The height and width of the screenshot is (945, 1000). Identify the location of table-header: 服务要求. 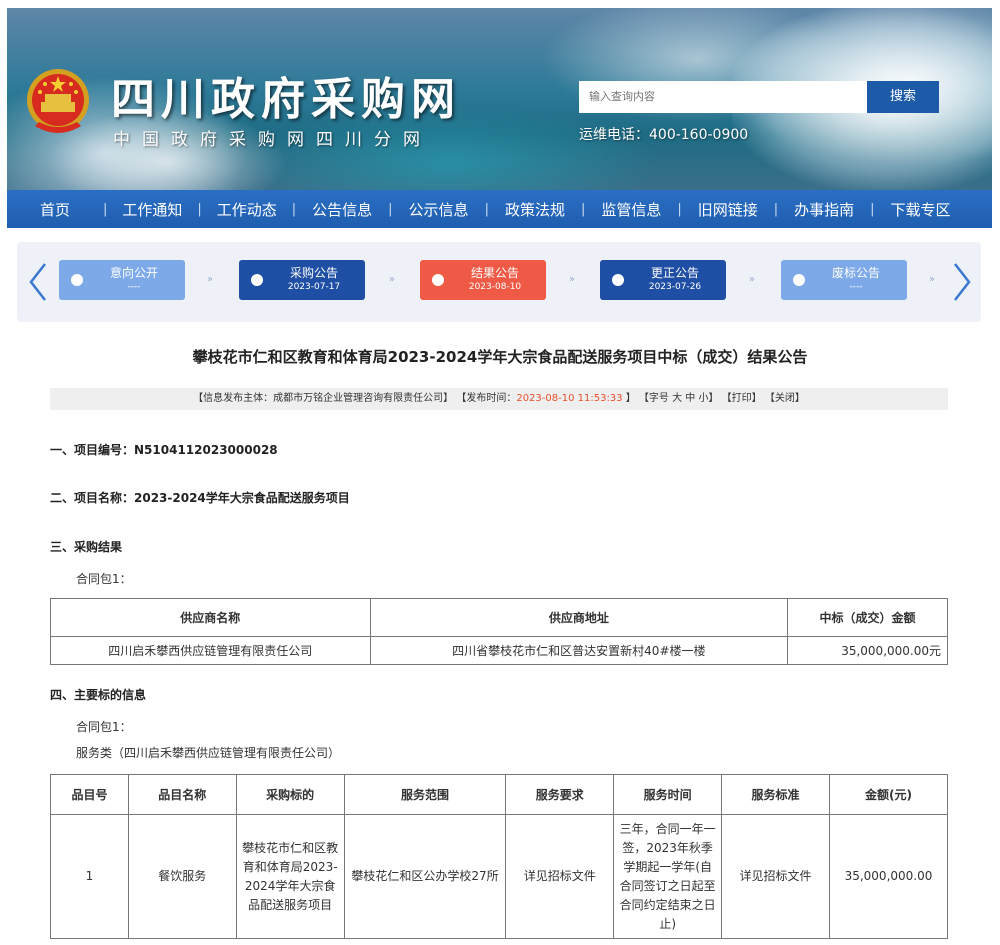
(560, 794).